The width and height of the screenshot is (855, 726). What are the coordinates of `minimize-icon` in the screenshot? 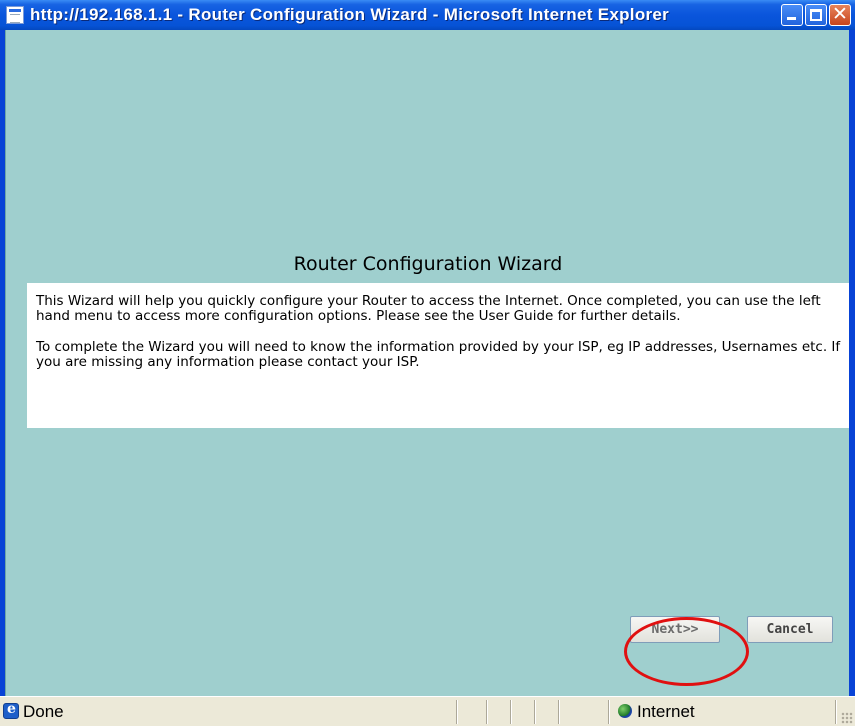 It's located at (791, 18).